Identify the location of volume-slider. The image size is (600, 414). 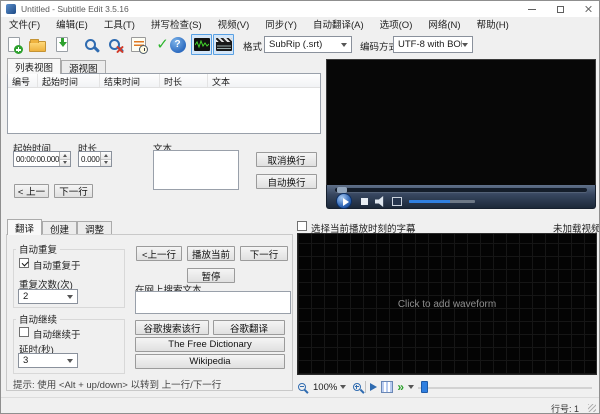
(442, 201).